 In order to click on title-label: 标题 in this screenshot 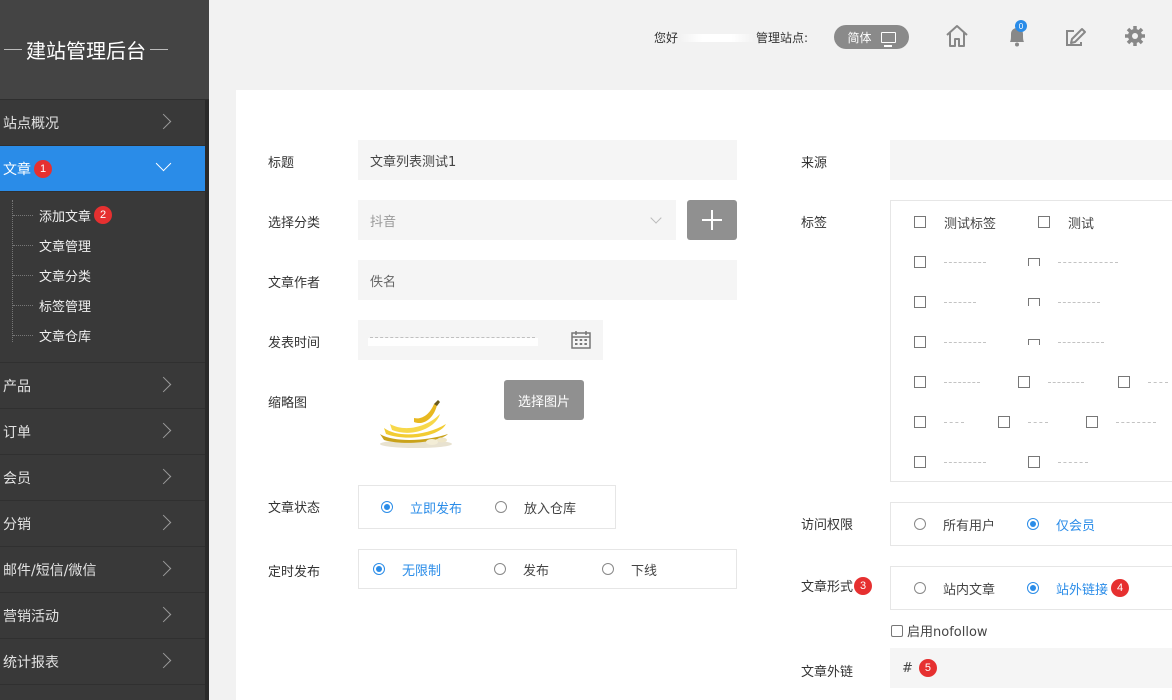, I will do `click(281, 163)`.